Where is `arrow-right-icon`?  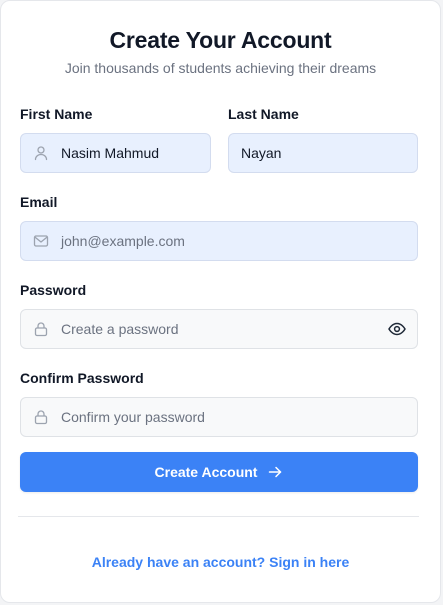 arrow-right-icon is located at coordinates (275, 472).